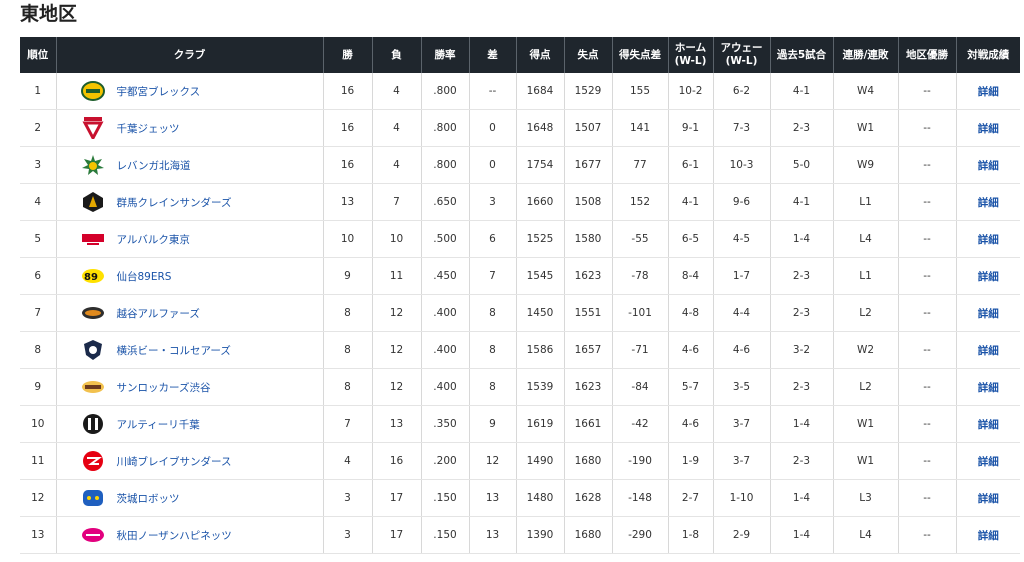 The width and height of the screenshot is (1024, 562). I want to click on wins-cell: 3, so click(348, 535).